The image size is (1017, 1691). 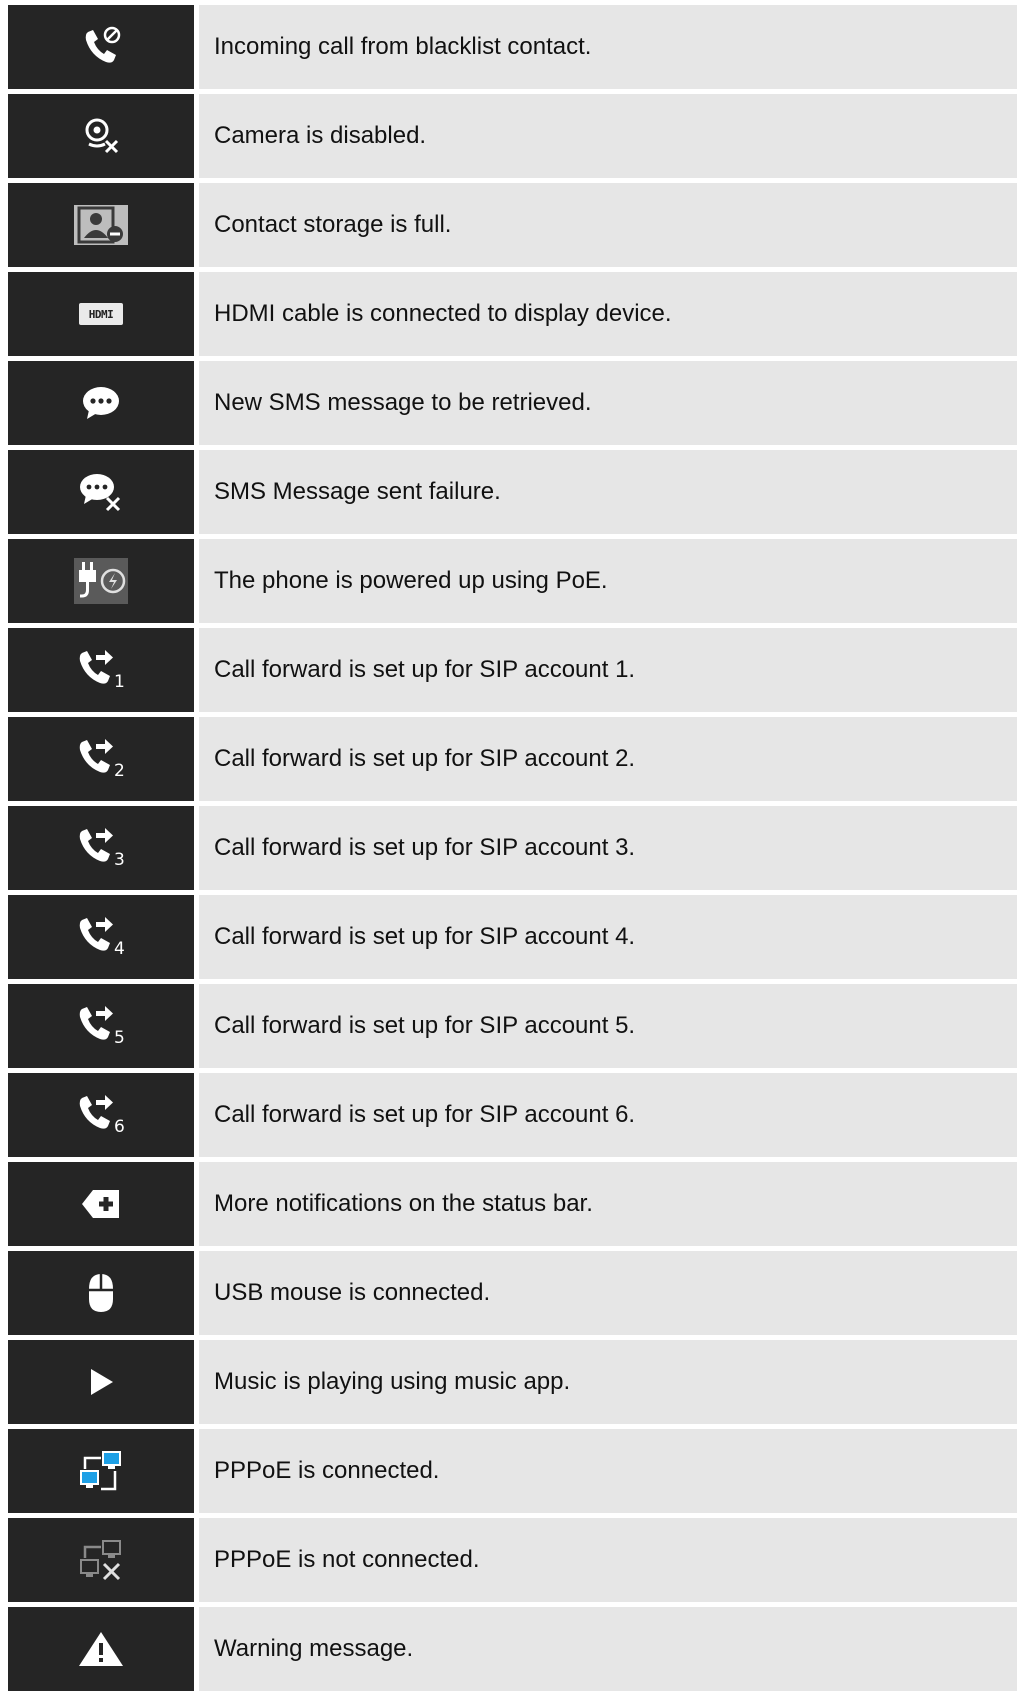 What do you see at coordinates (357, 491) in the screenshot?
I see `description-text: SMS Message sent failure.` at bounding box center [357, 491].